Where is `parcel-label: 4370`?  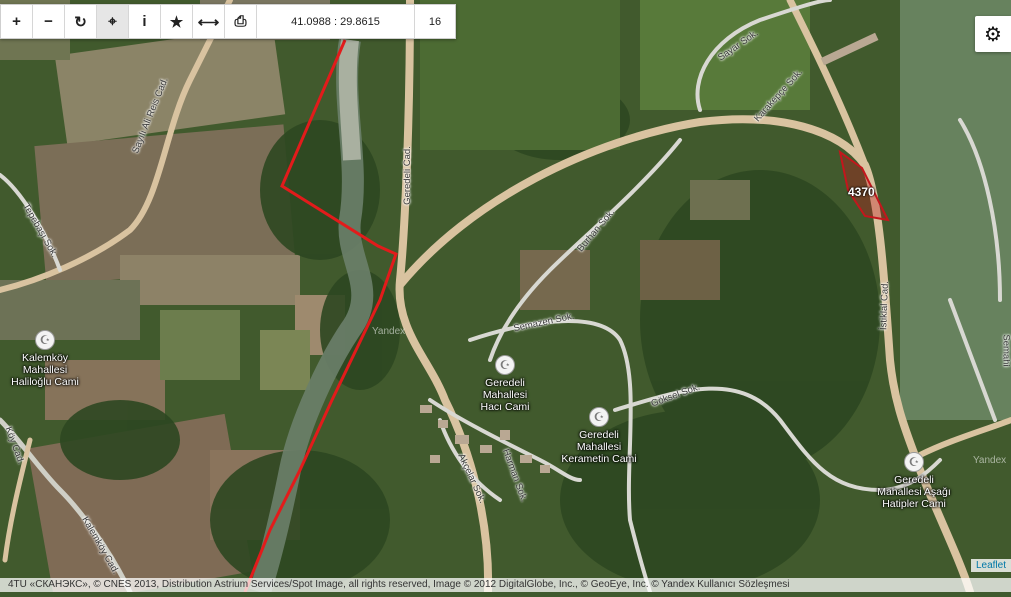
parcel-label: 4370 is located at coordinates (861, 192).